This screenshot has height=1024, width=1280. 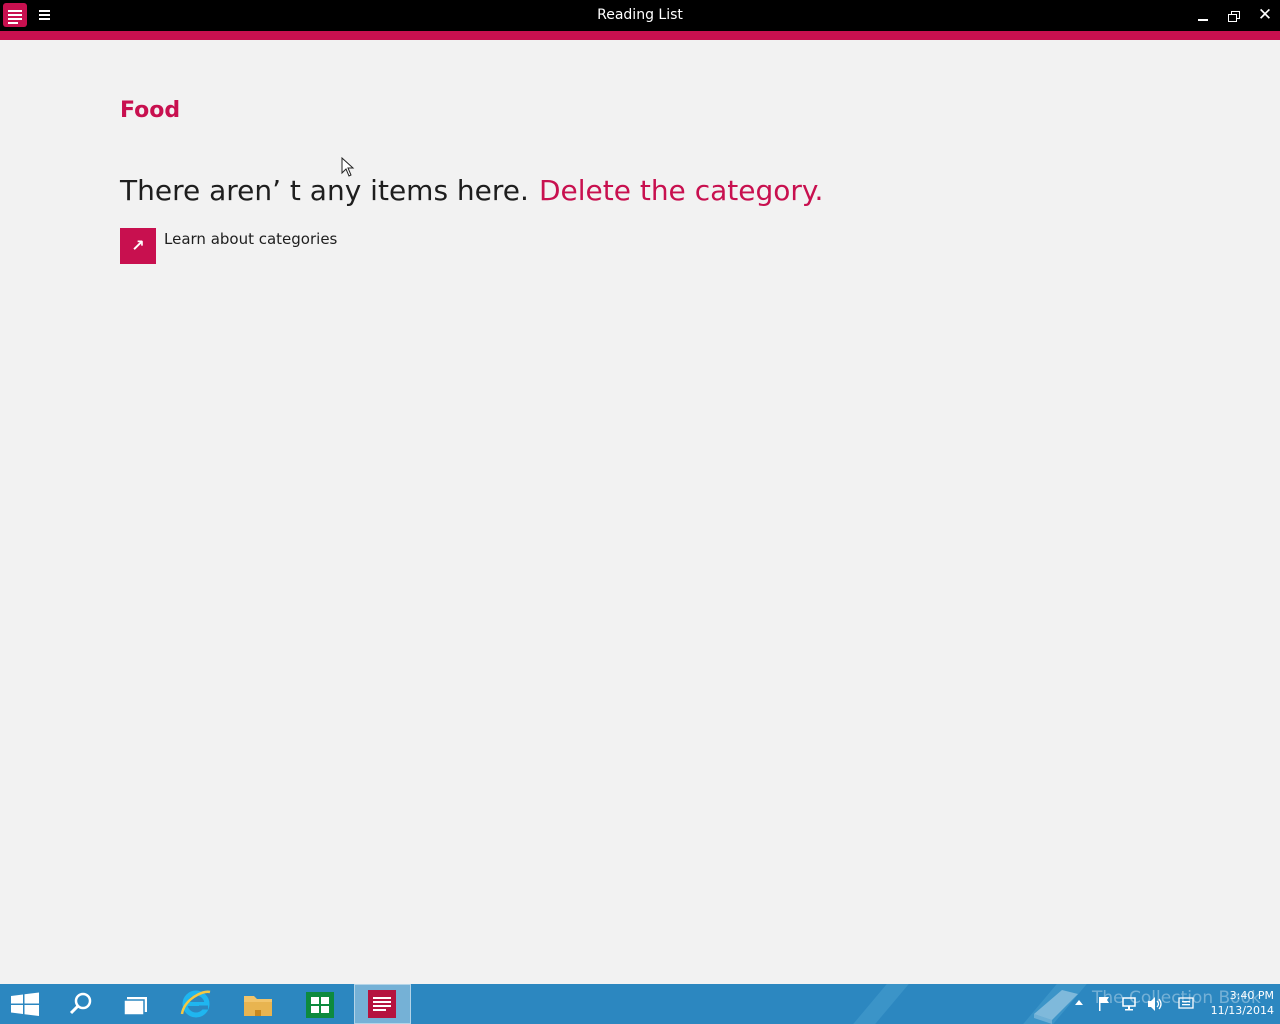 I want to click on network-icon, so click(x=1129, y=1004).